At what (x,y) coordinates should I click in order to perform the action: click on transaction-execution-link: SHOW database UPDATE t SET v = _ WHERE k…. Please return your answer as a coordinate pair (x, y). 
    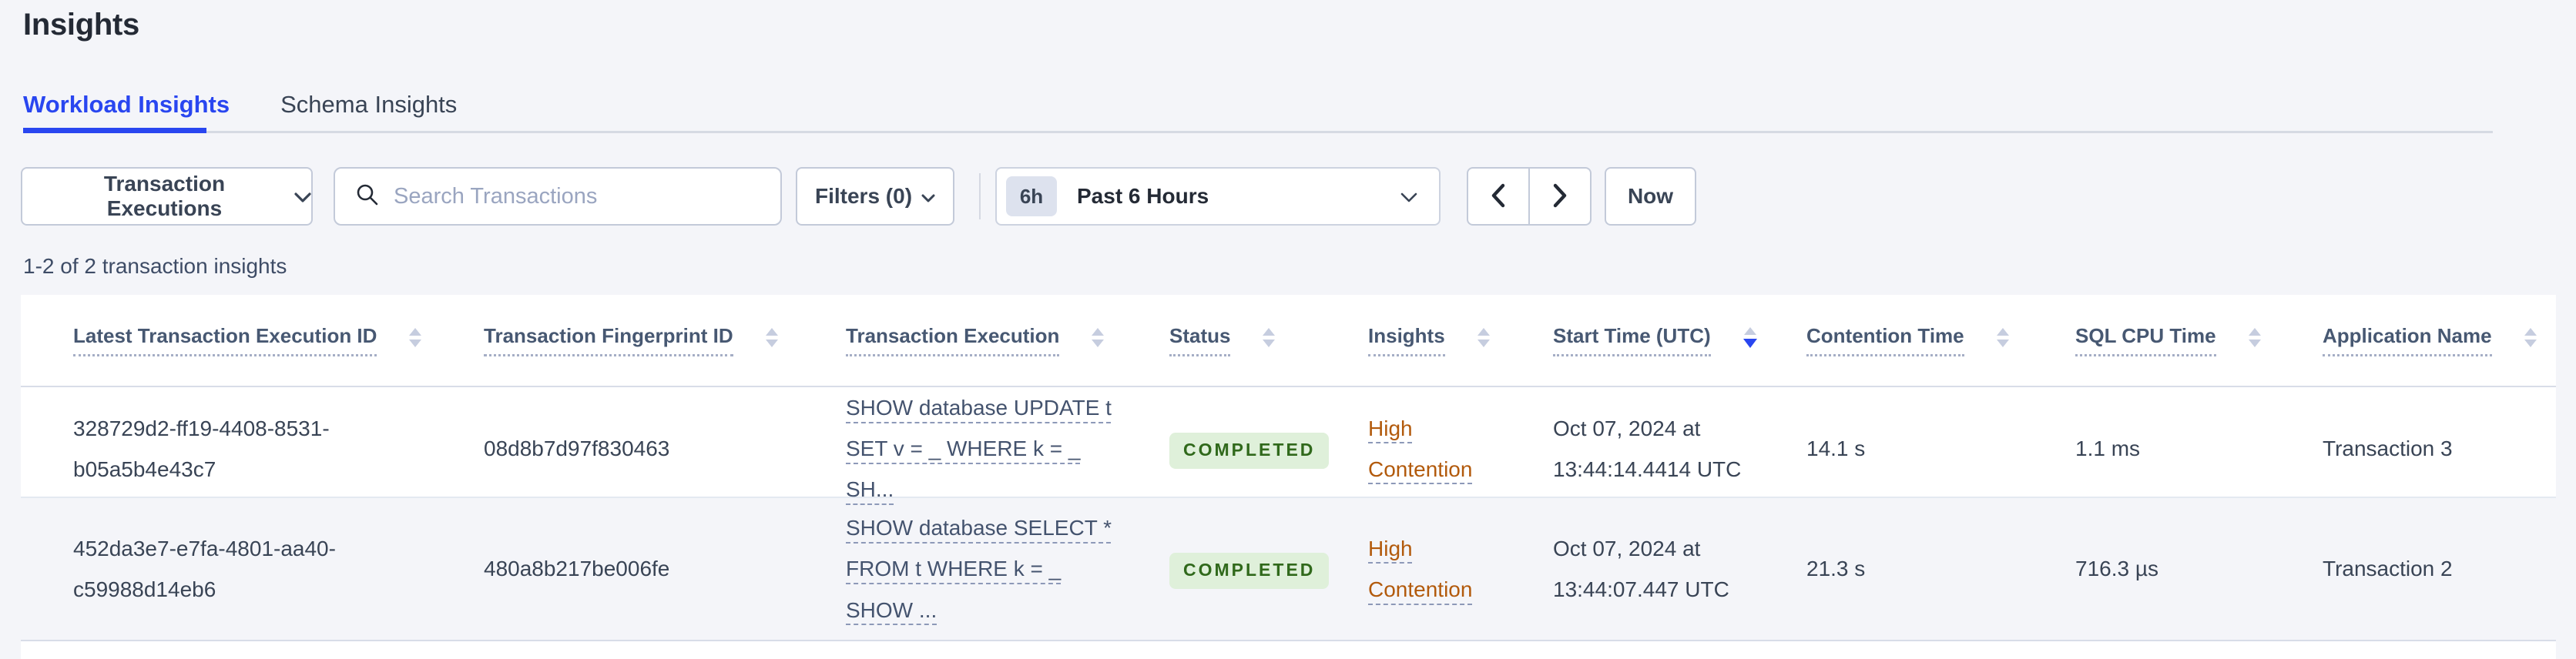
    Looking at the image, I should click on (985, 448).